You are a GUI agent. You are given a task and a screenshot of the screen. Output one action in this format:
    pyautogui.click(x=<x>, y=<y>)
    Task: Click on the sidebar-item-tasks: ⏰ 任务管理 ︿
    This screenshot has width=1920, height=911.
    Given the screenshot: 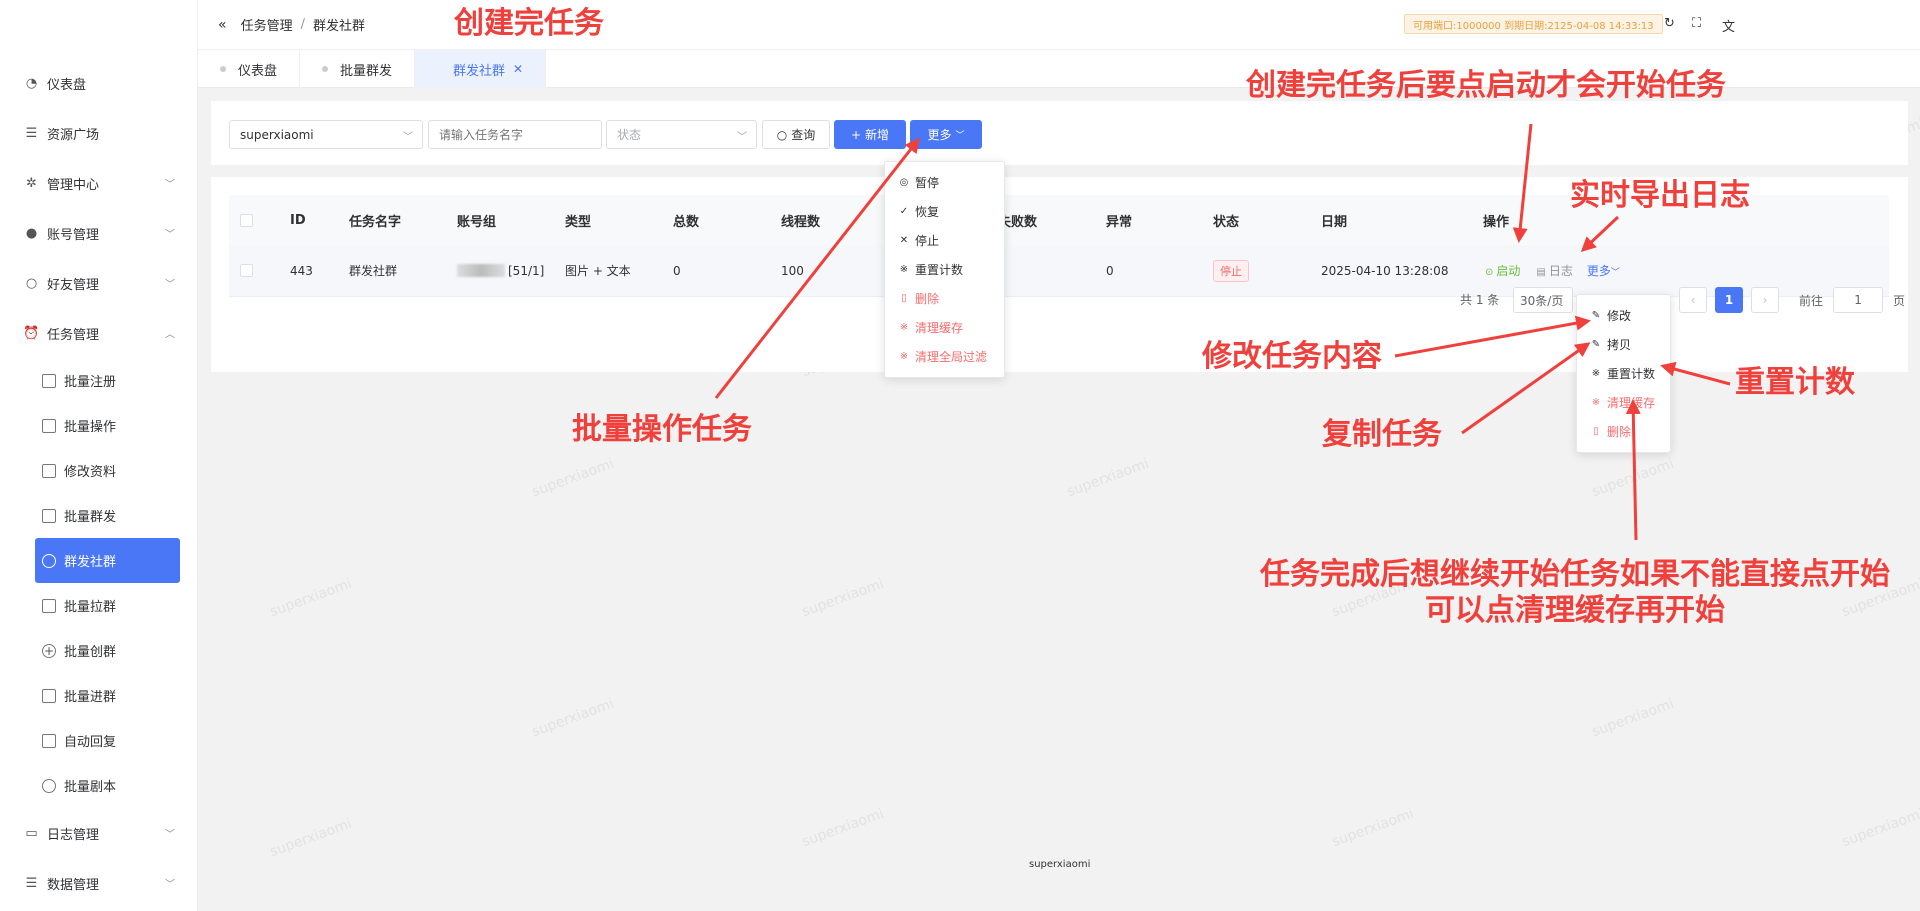 What is the action you would take?
    pyautogui.click(x=98, y=333)
    